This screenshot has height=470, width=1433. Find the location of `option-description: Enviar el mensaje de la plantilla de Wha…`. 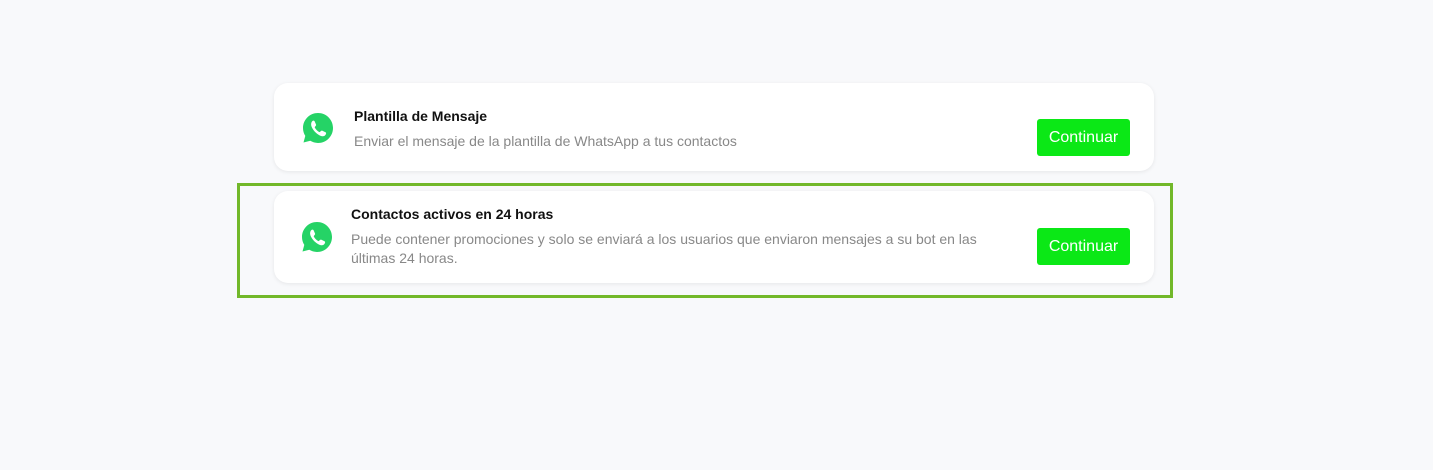

option-description: Enviar el mensaje de la plantilla de Wha… is located at coordinates (545, 141).